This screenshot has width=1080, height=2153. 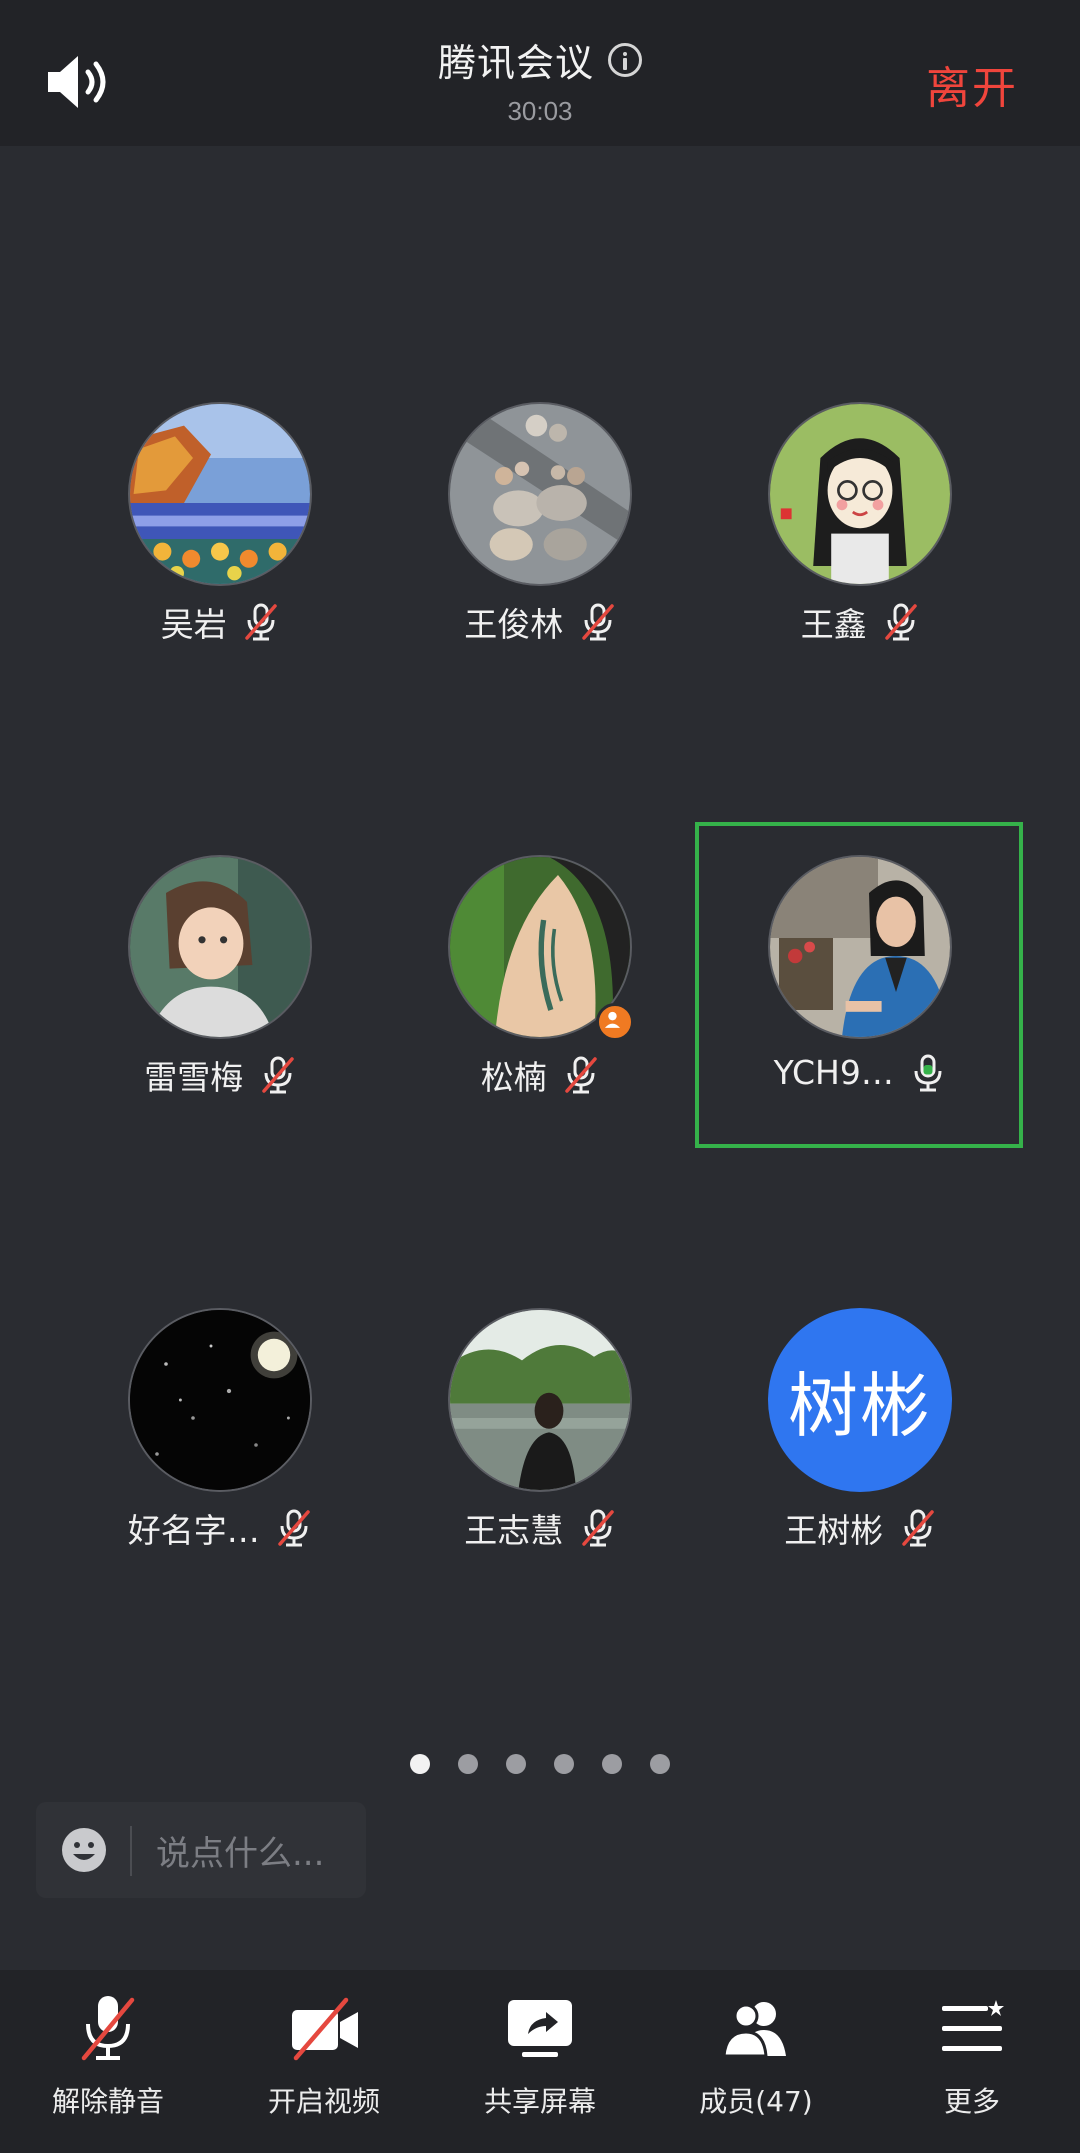 I want to click on mic-active-icon, so click(x=928, y=1072).